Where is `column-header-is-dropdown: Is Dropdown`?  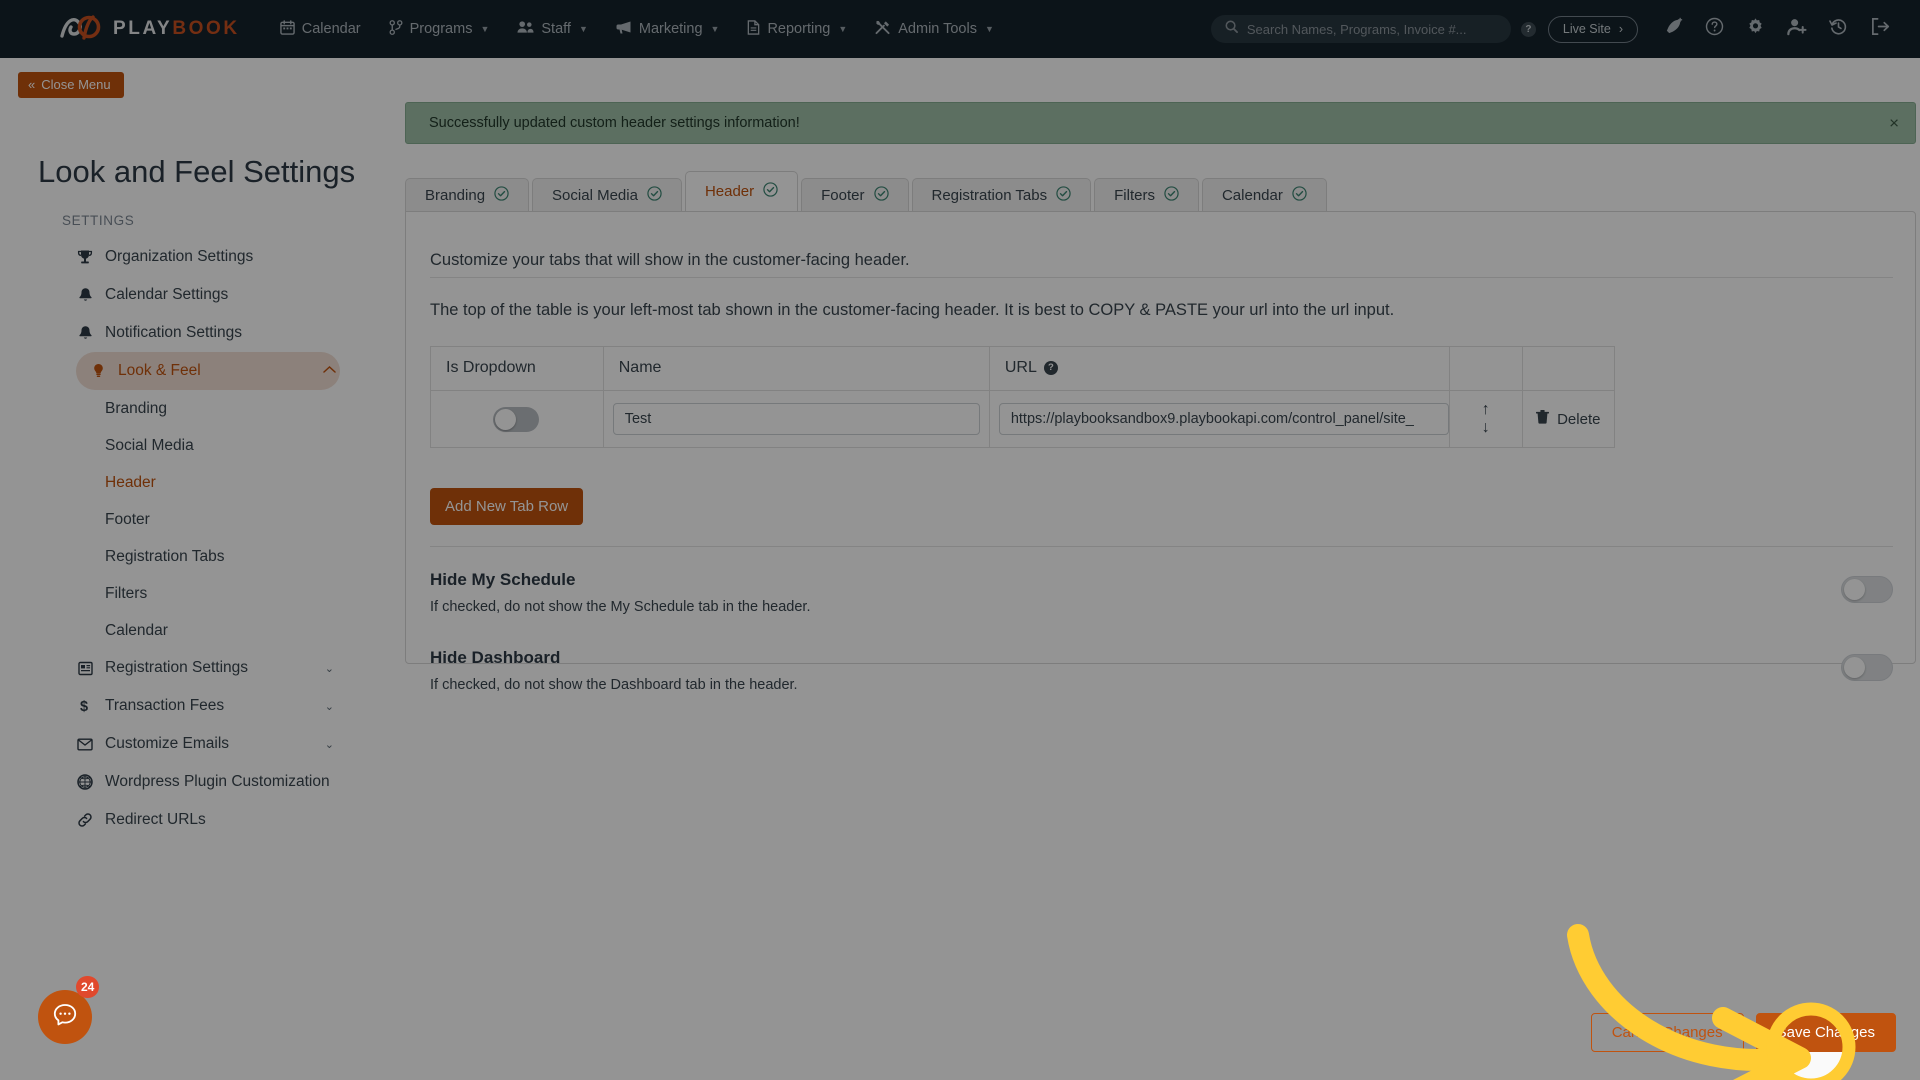 column-header-is-dropdown: Is Dropdown is located at coordinates (517, 368).